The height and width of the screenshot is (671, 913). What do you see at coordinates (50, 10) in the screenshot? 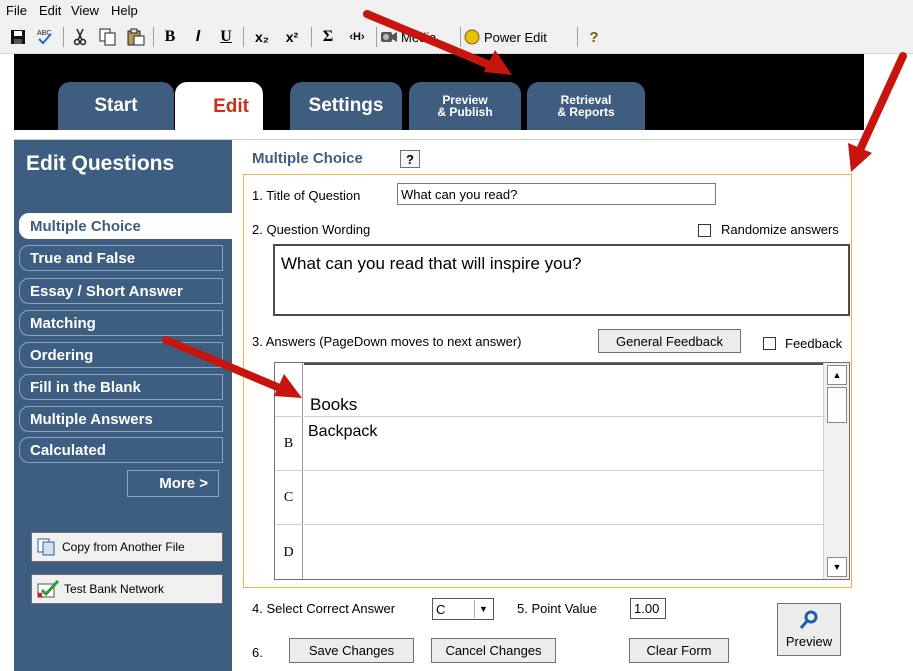
I see `menu-edit: Edit` at bounding box center [50, 10].